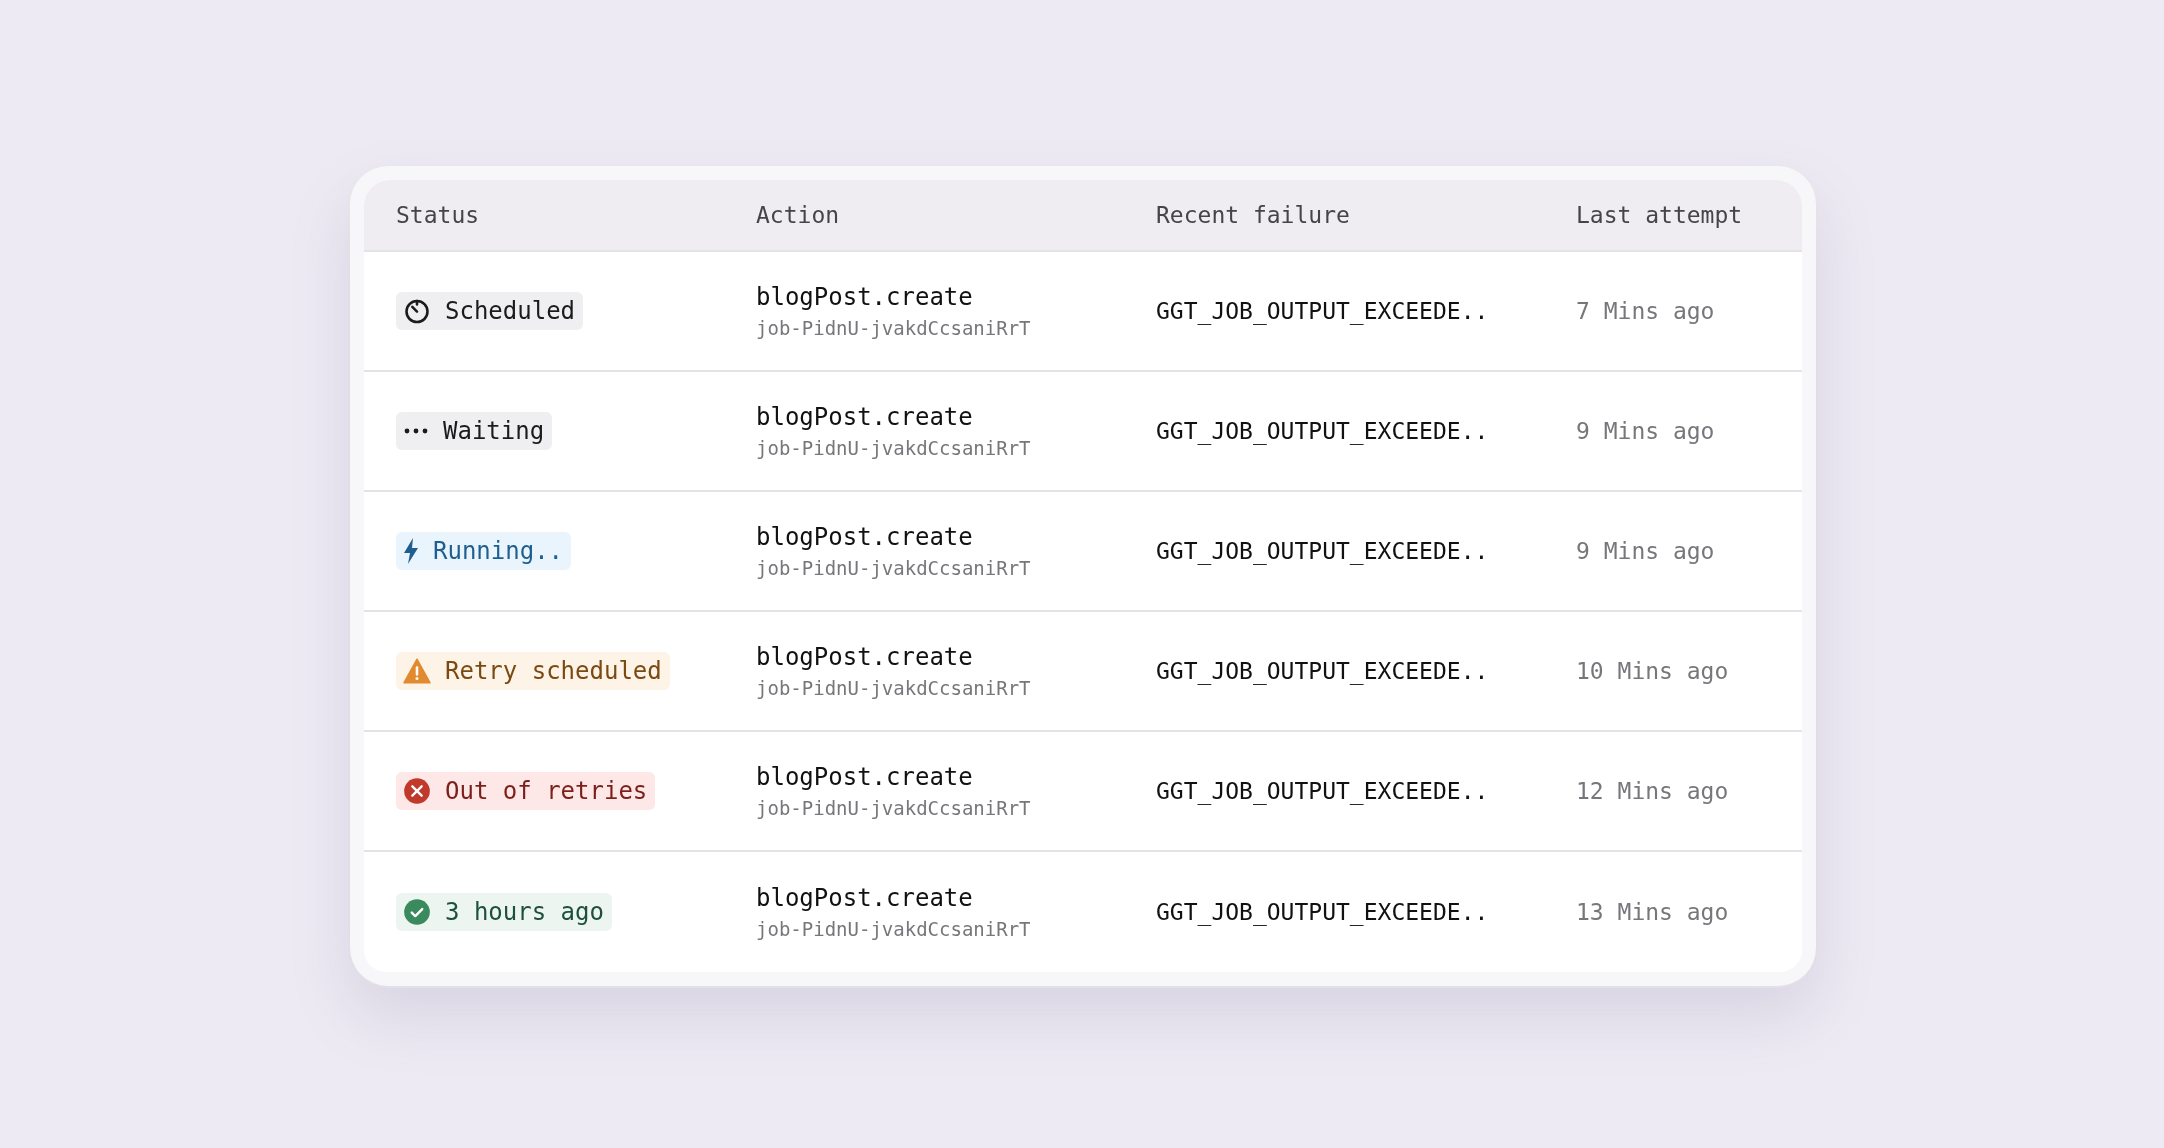 Image resolution: width=2164 pixels, height=1148 pixels. What do you see at coordinates (417, 791) in the screenshot?
I see `error-icon` at bounding box center [417, 791].